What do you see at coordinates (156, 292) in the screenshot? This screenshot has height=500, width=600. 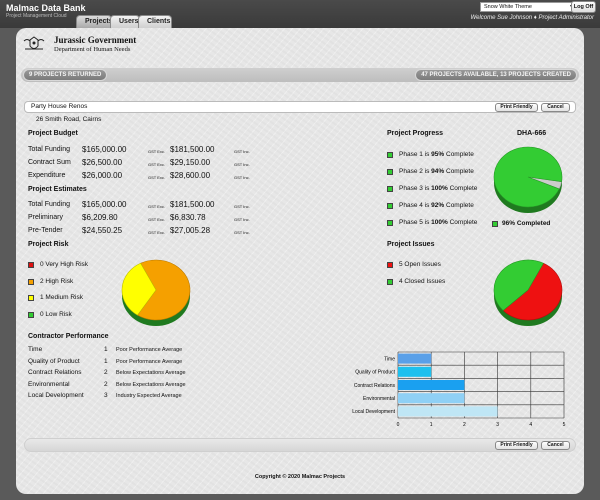 I see `risk-pie-chart` at bounding box center [156, 292].